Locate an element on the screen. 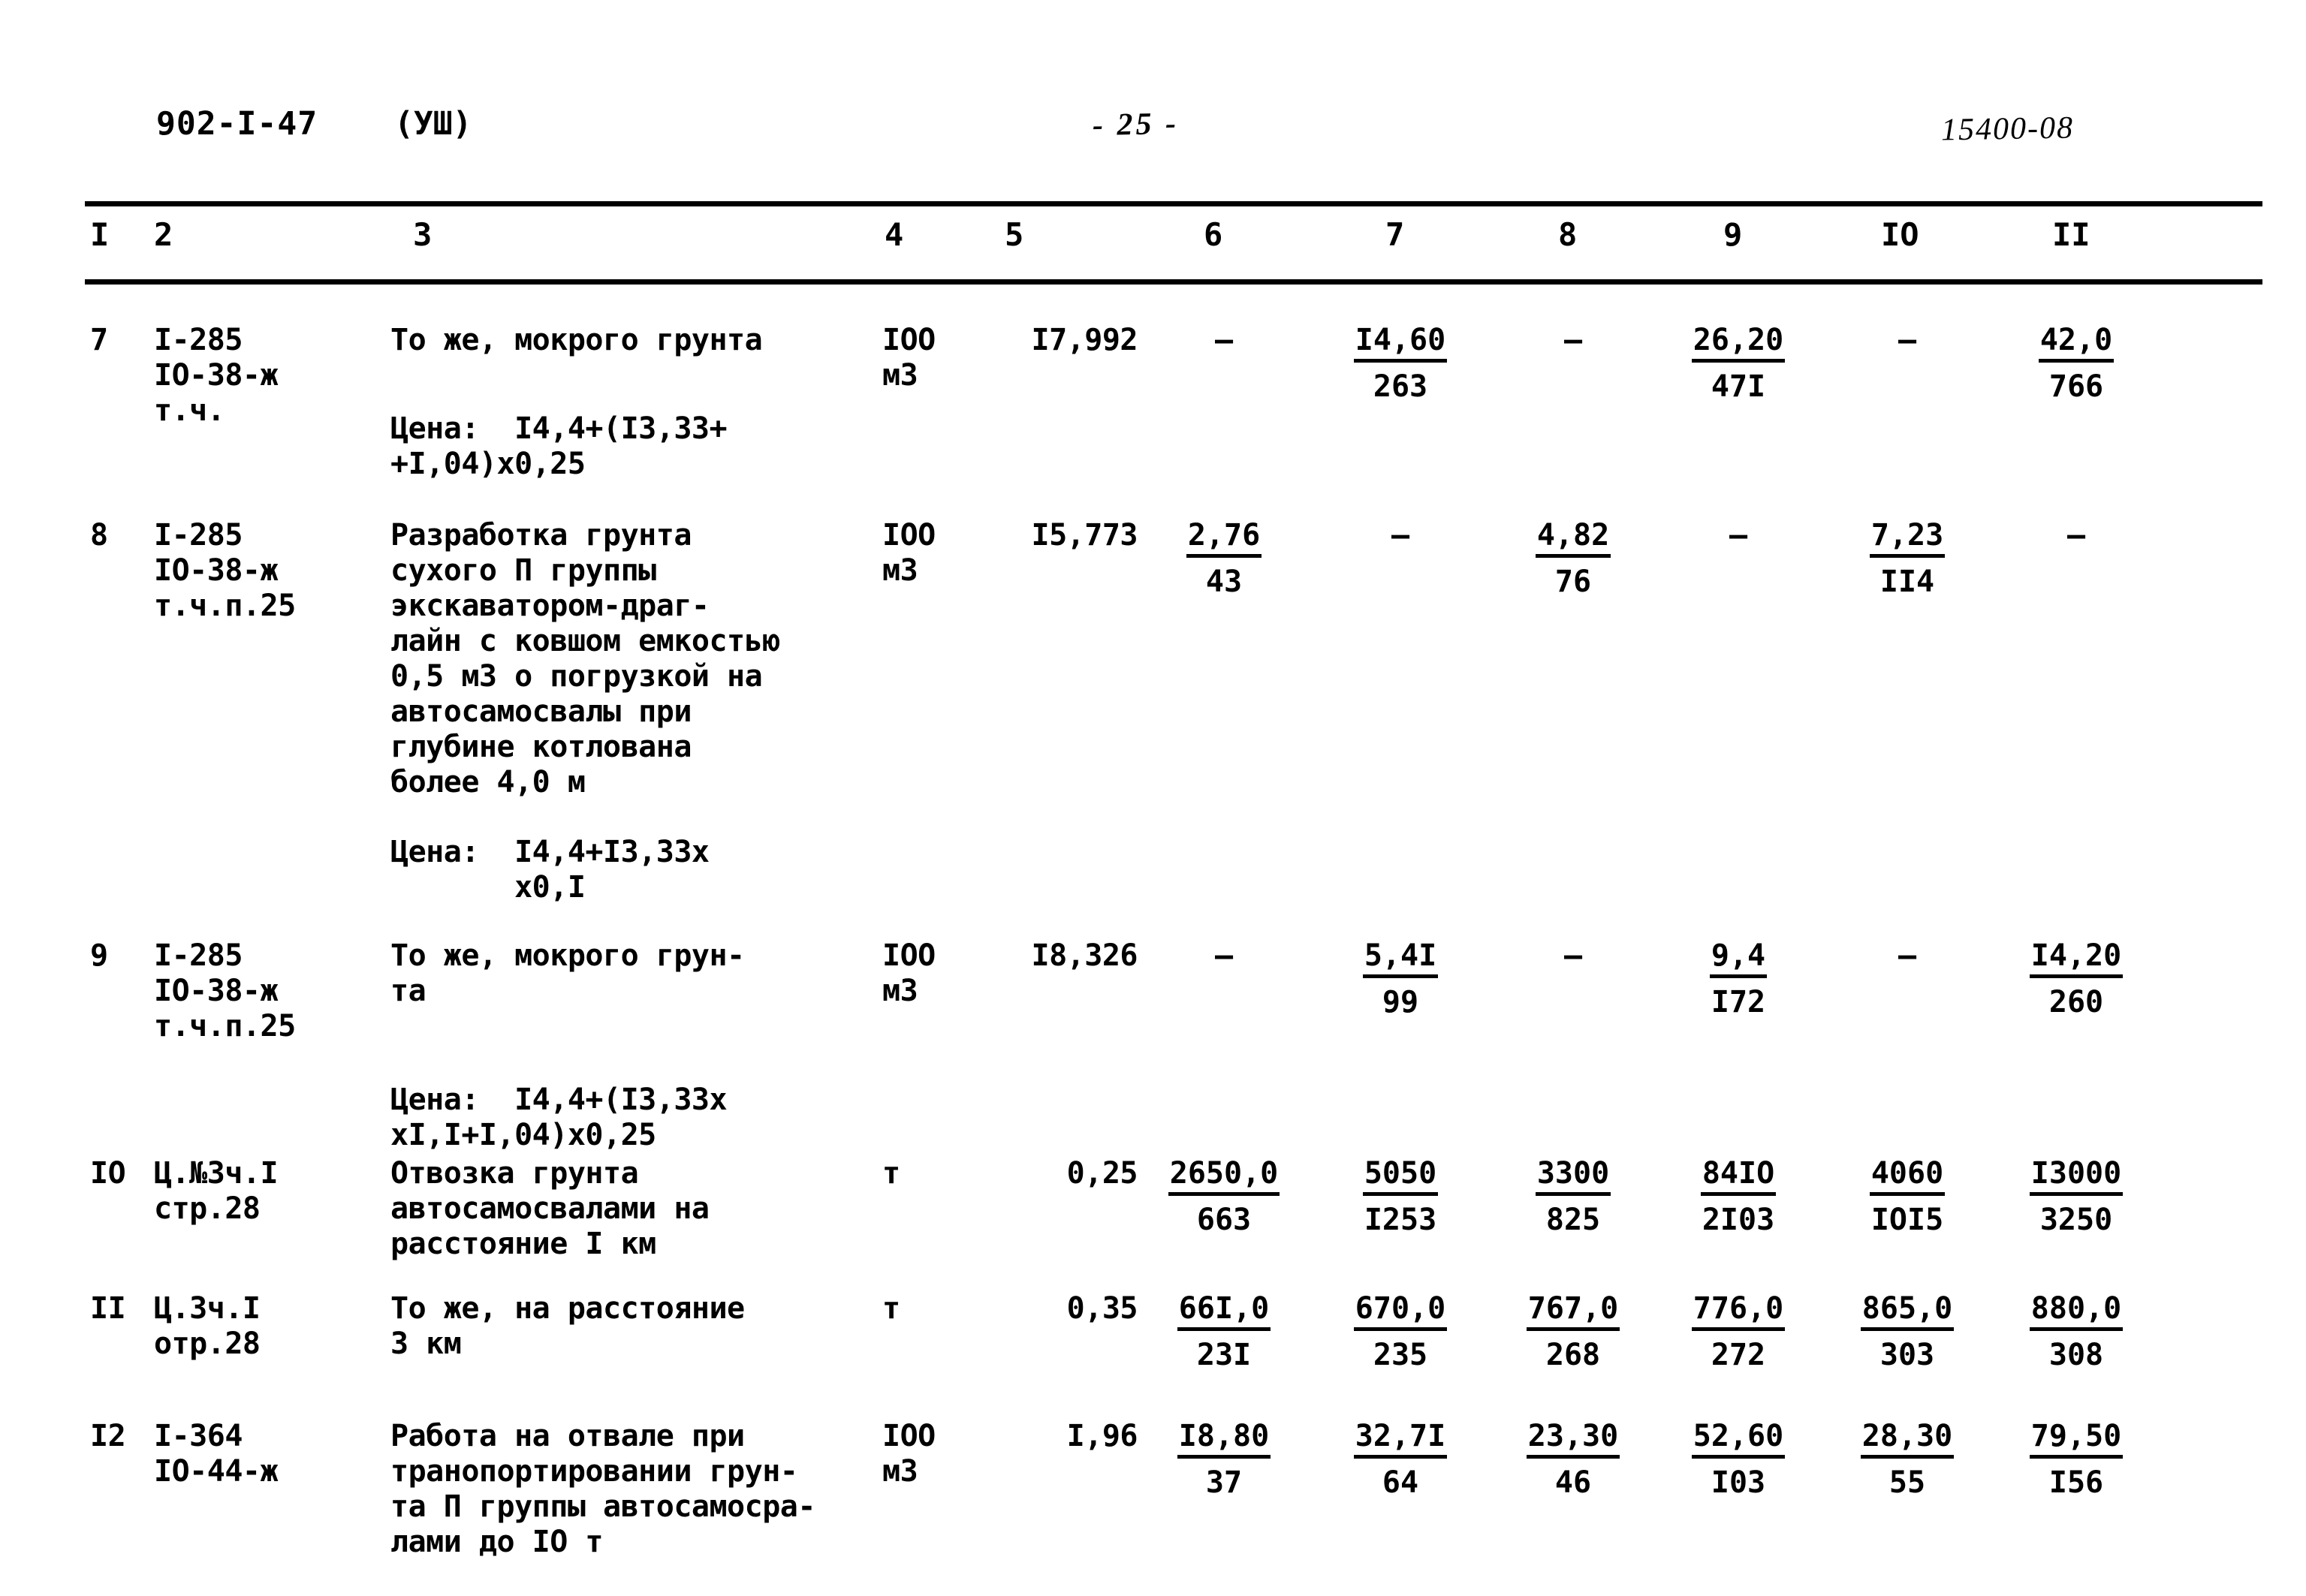 This screenshot has width=2306, height=1596. row-value-col11: I3000 3250 is located at coordinates (2076, 1197).